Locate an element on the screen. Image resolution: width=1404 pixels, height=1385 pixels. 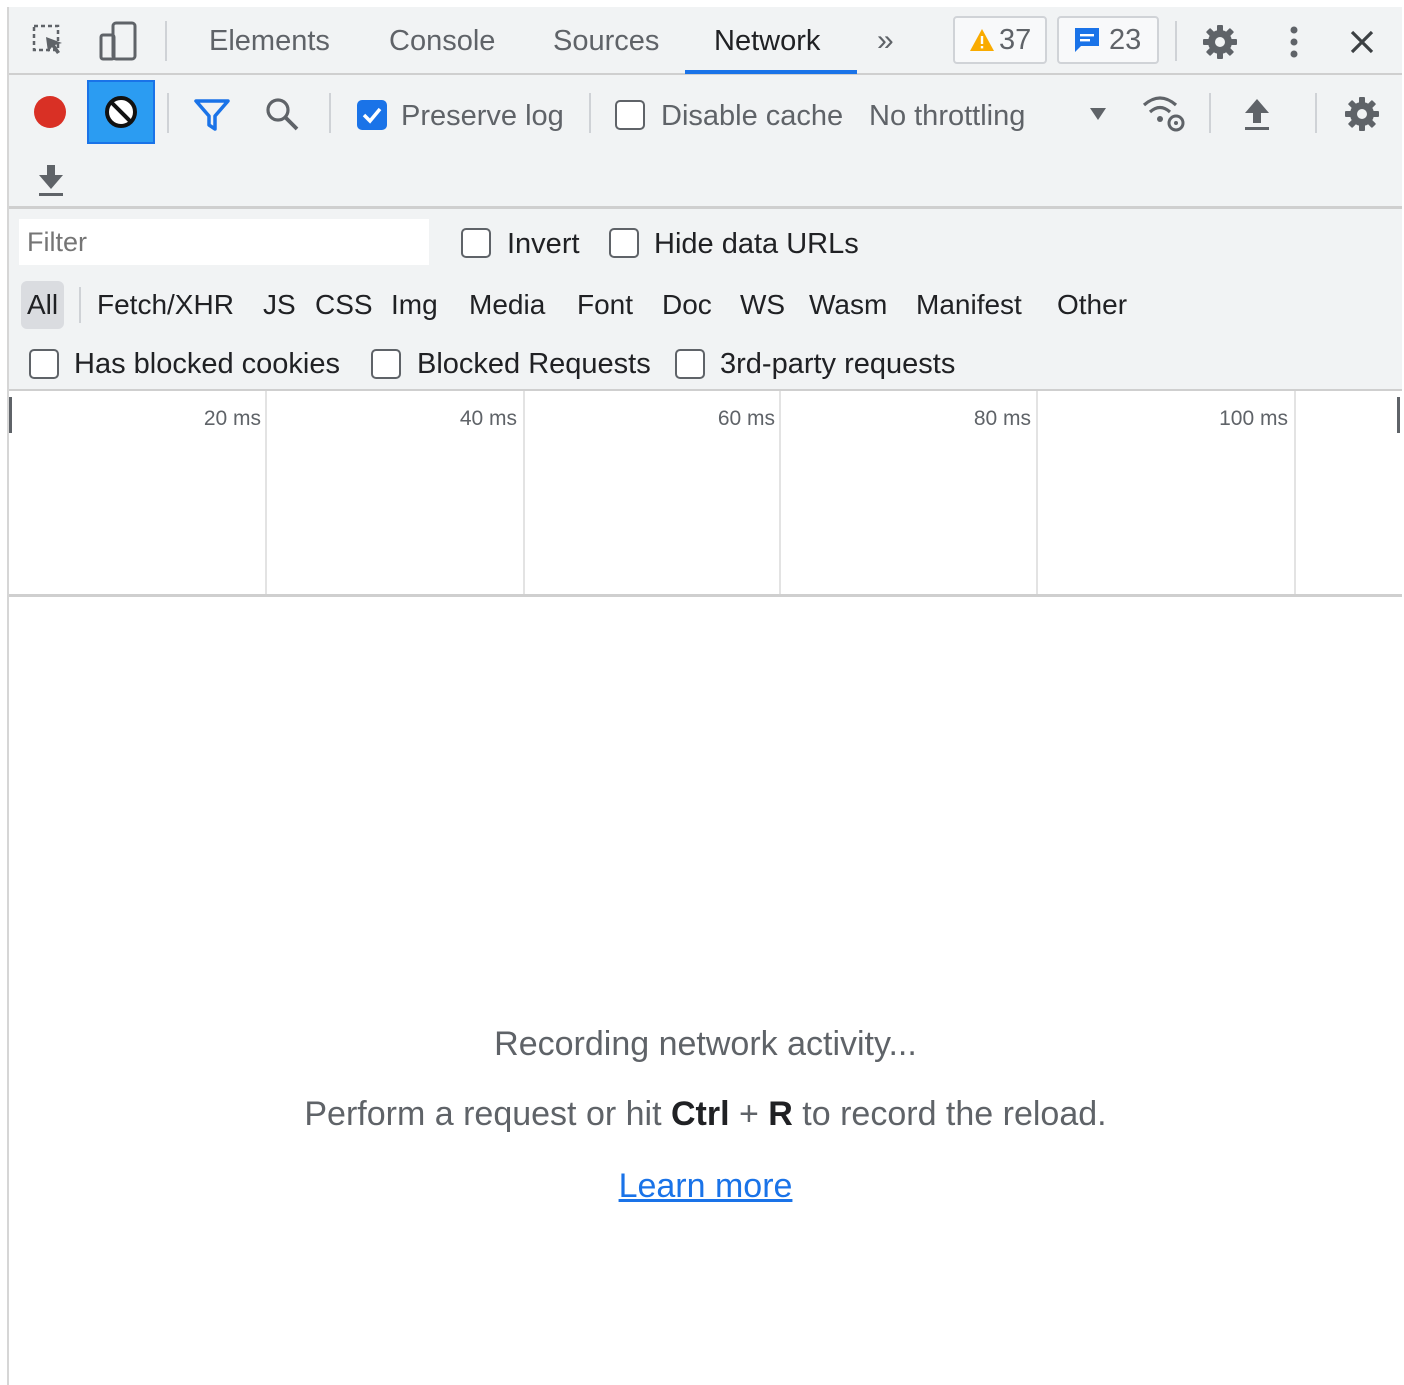
close-icon is located at coordinates (1362, 42).